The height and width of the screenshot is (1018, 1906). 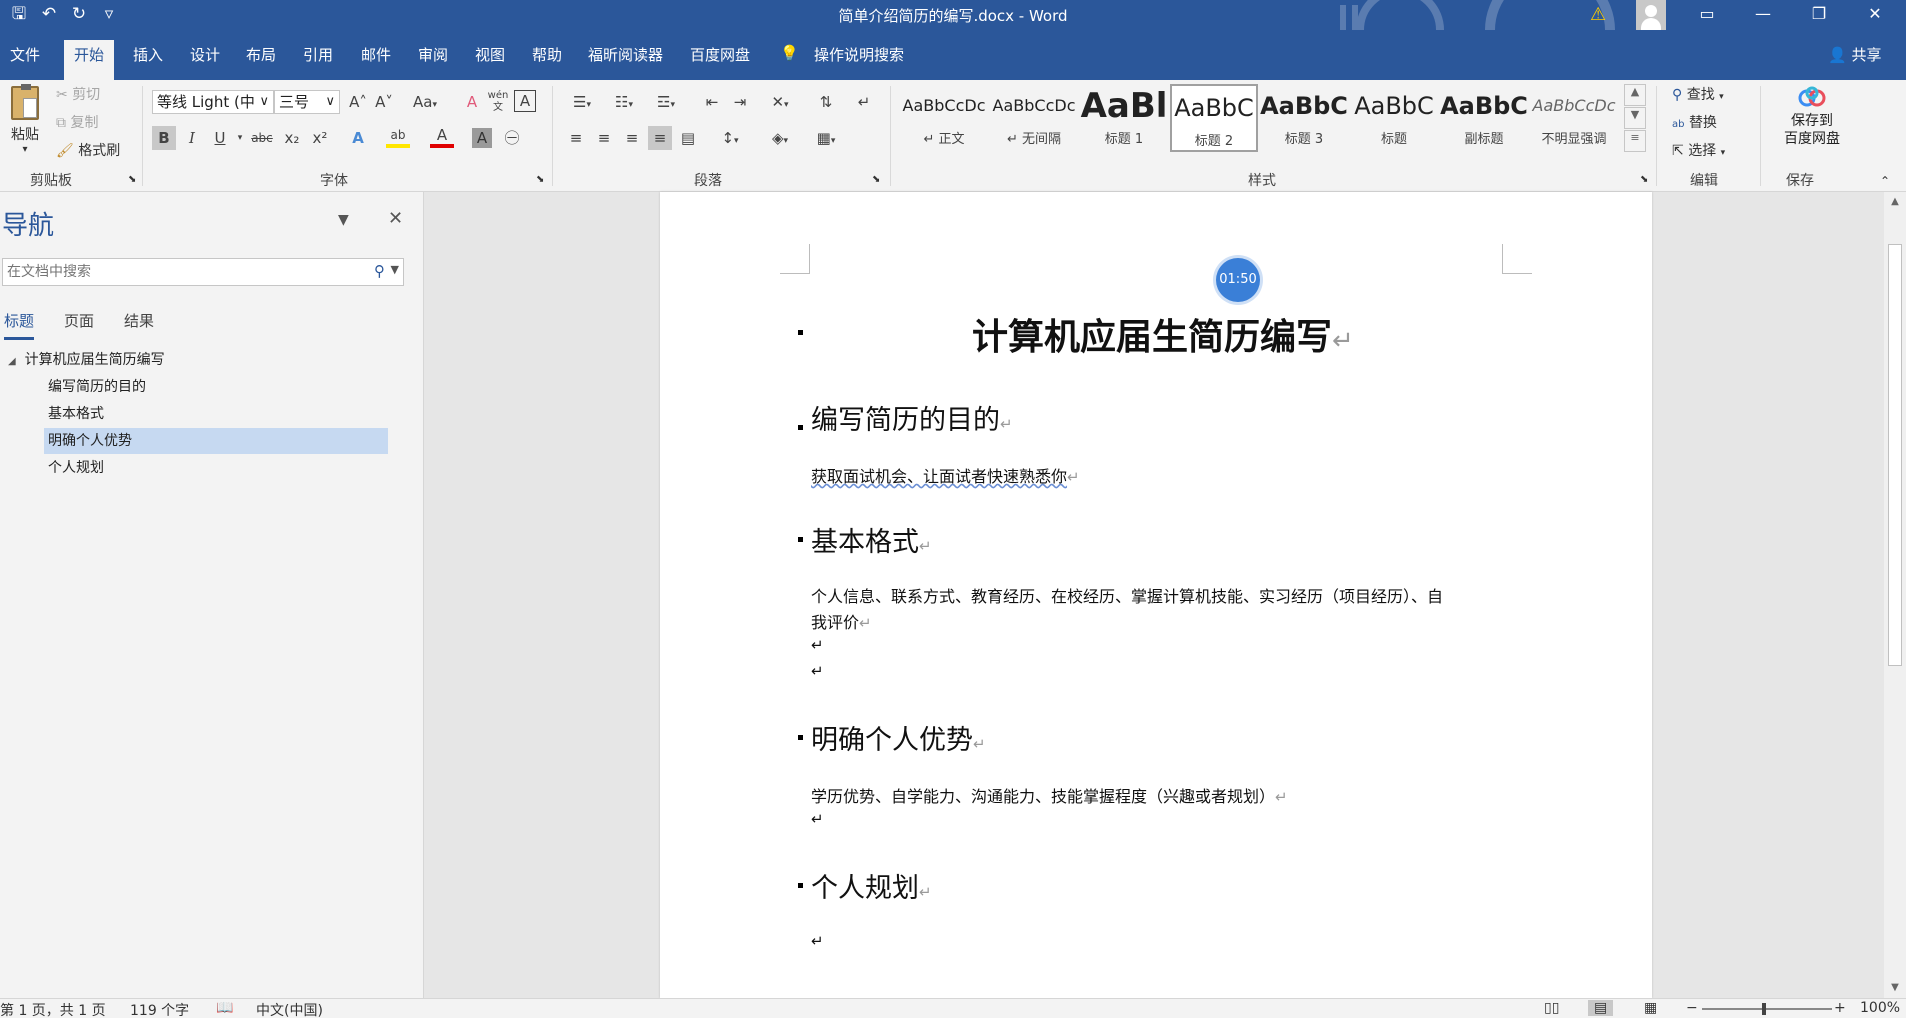 What do you see at coordinates (780, 138) in the screenshot?
I see `shading-button: ◈▾` at bounding box center [780, 138].